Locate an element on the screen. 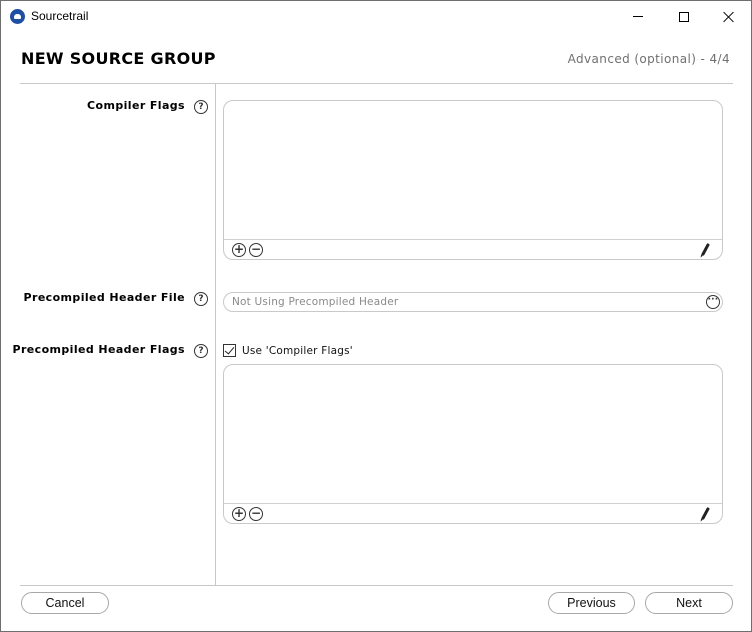  page-title: NEW SOURCE GROUP is located at coordinates (118, 58).